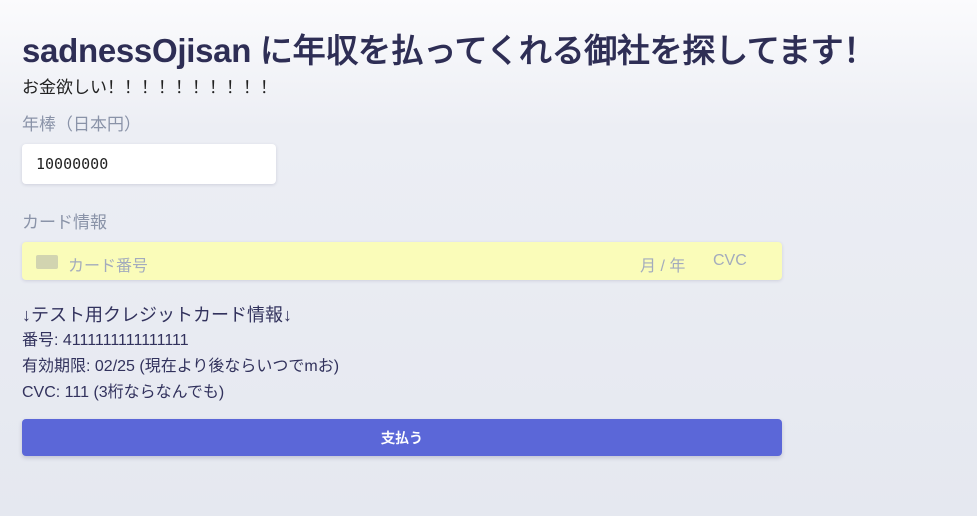 Image resolution: width=977 pixels, height=516 pixels. Describe the element at coordinates (105, 340) in the screenshot. I see `test-card-number: 番号: 4111111111111111` at that location.